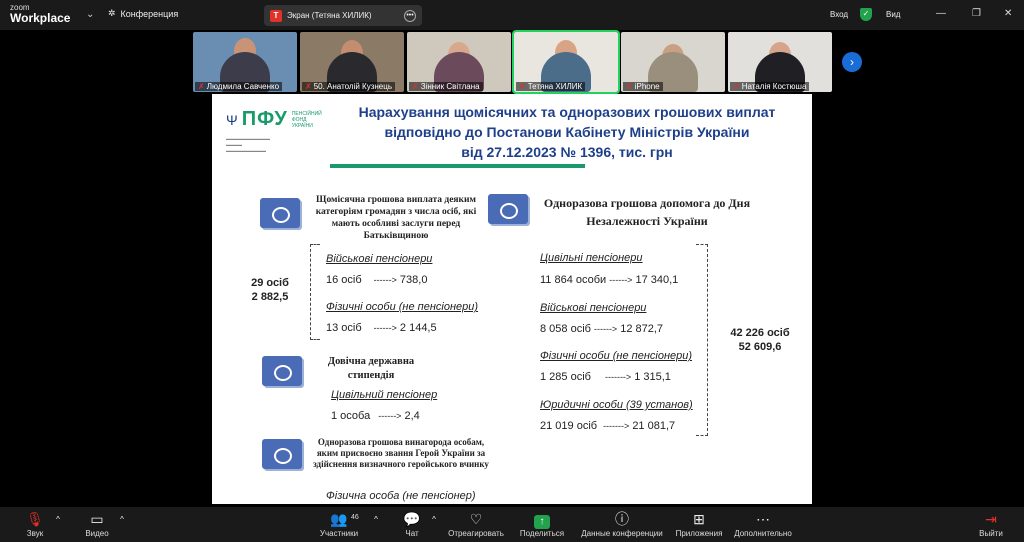 This screenshot has height=542, width=1024. I want to click on civil-pensioners-row: 11 864 особи ------> 17 340,1, so click(609, 280).